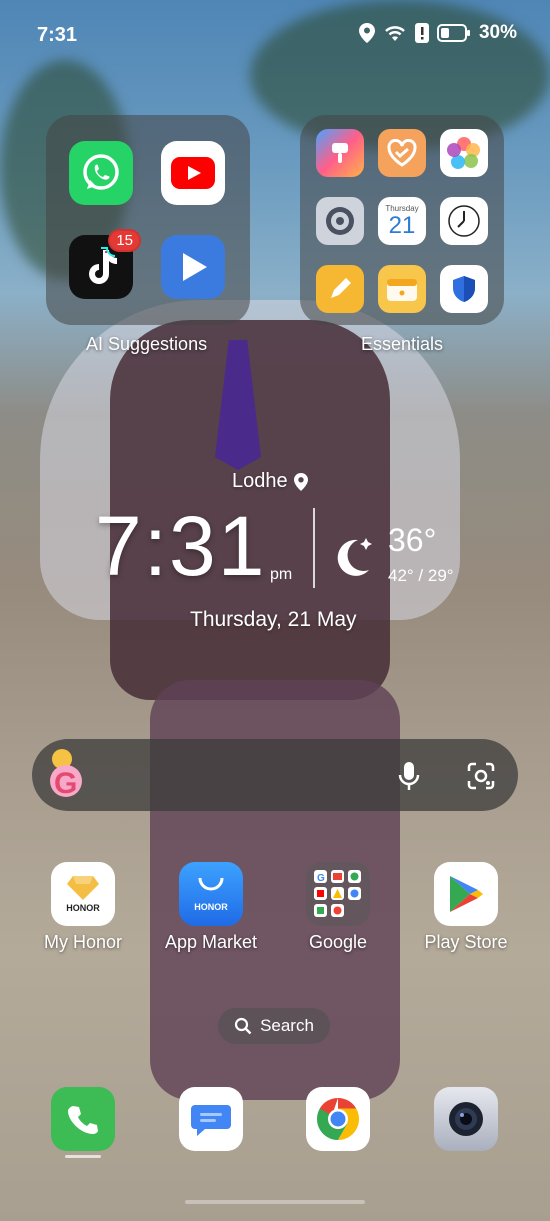 Image resolution: width=550 pixels, height=1221 pixels. Describe the element at coordinates (211, 894) in the screenshot. I see `app-market-app: HONOR` at that location.